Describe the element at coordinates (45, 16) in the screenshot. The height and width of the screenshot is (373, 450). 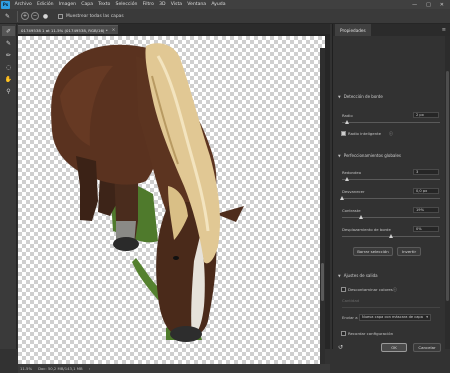
I see `brush-preset-icon: ●` at that location.